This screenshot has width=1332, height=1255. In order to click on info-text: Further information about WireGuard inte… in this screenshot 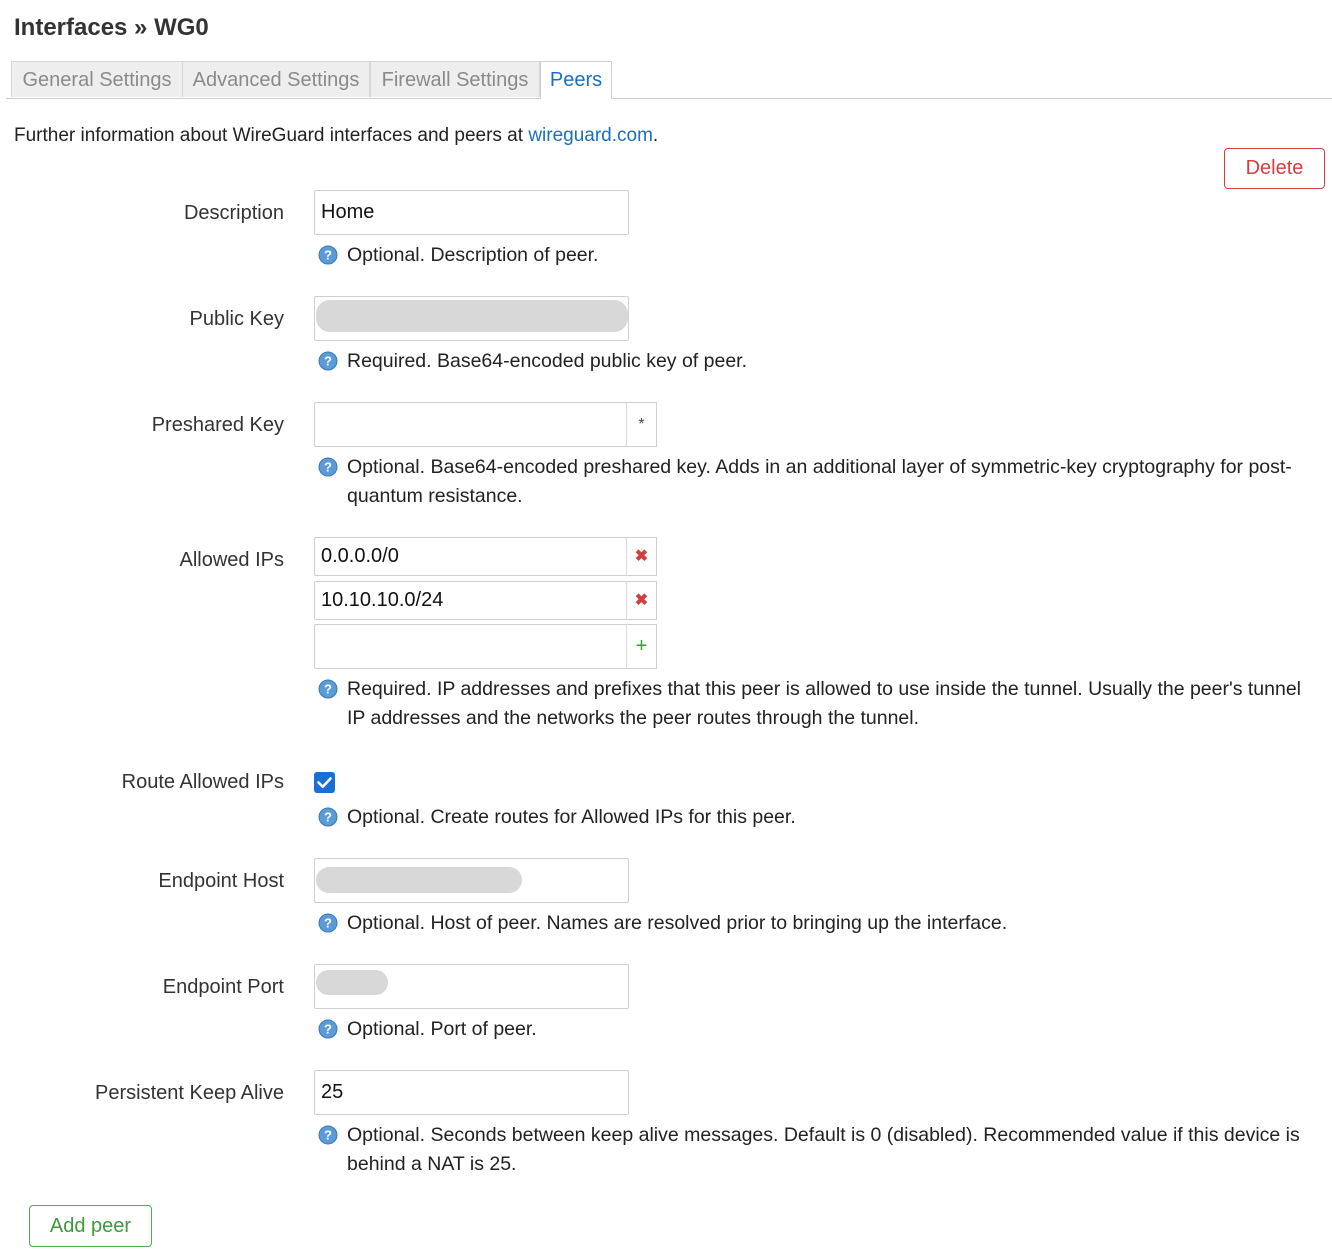, I will do `click(336, 136)`.